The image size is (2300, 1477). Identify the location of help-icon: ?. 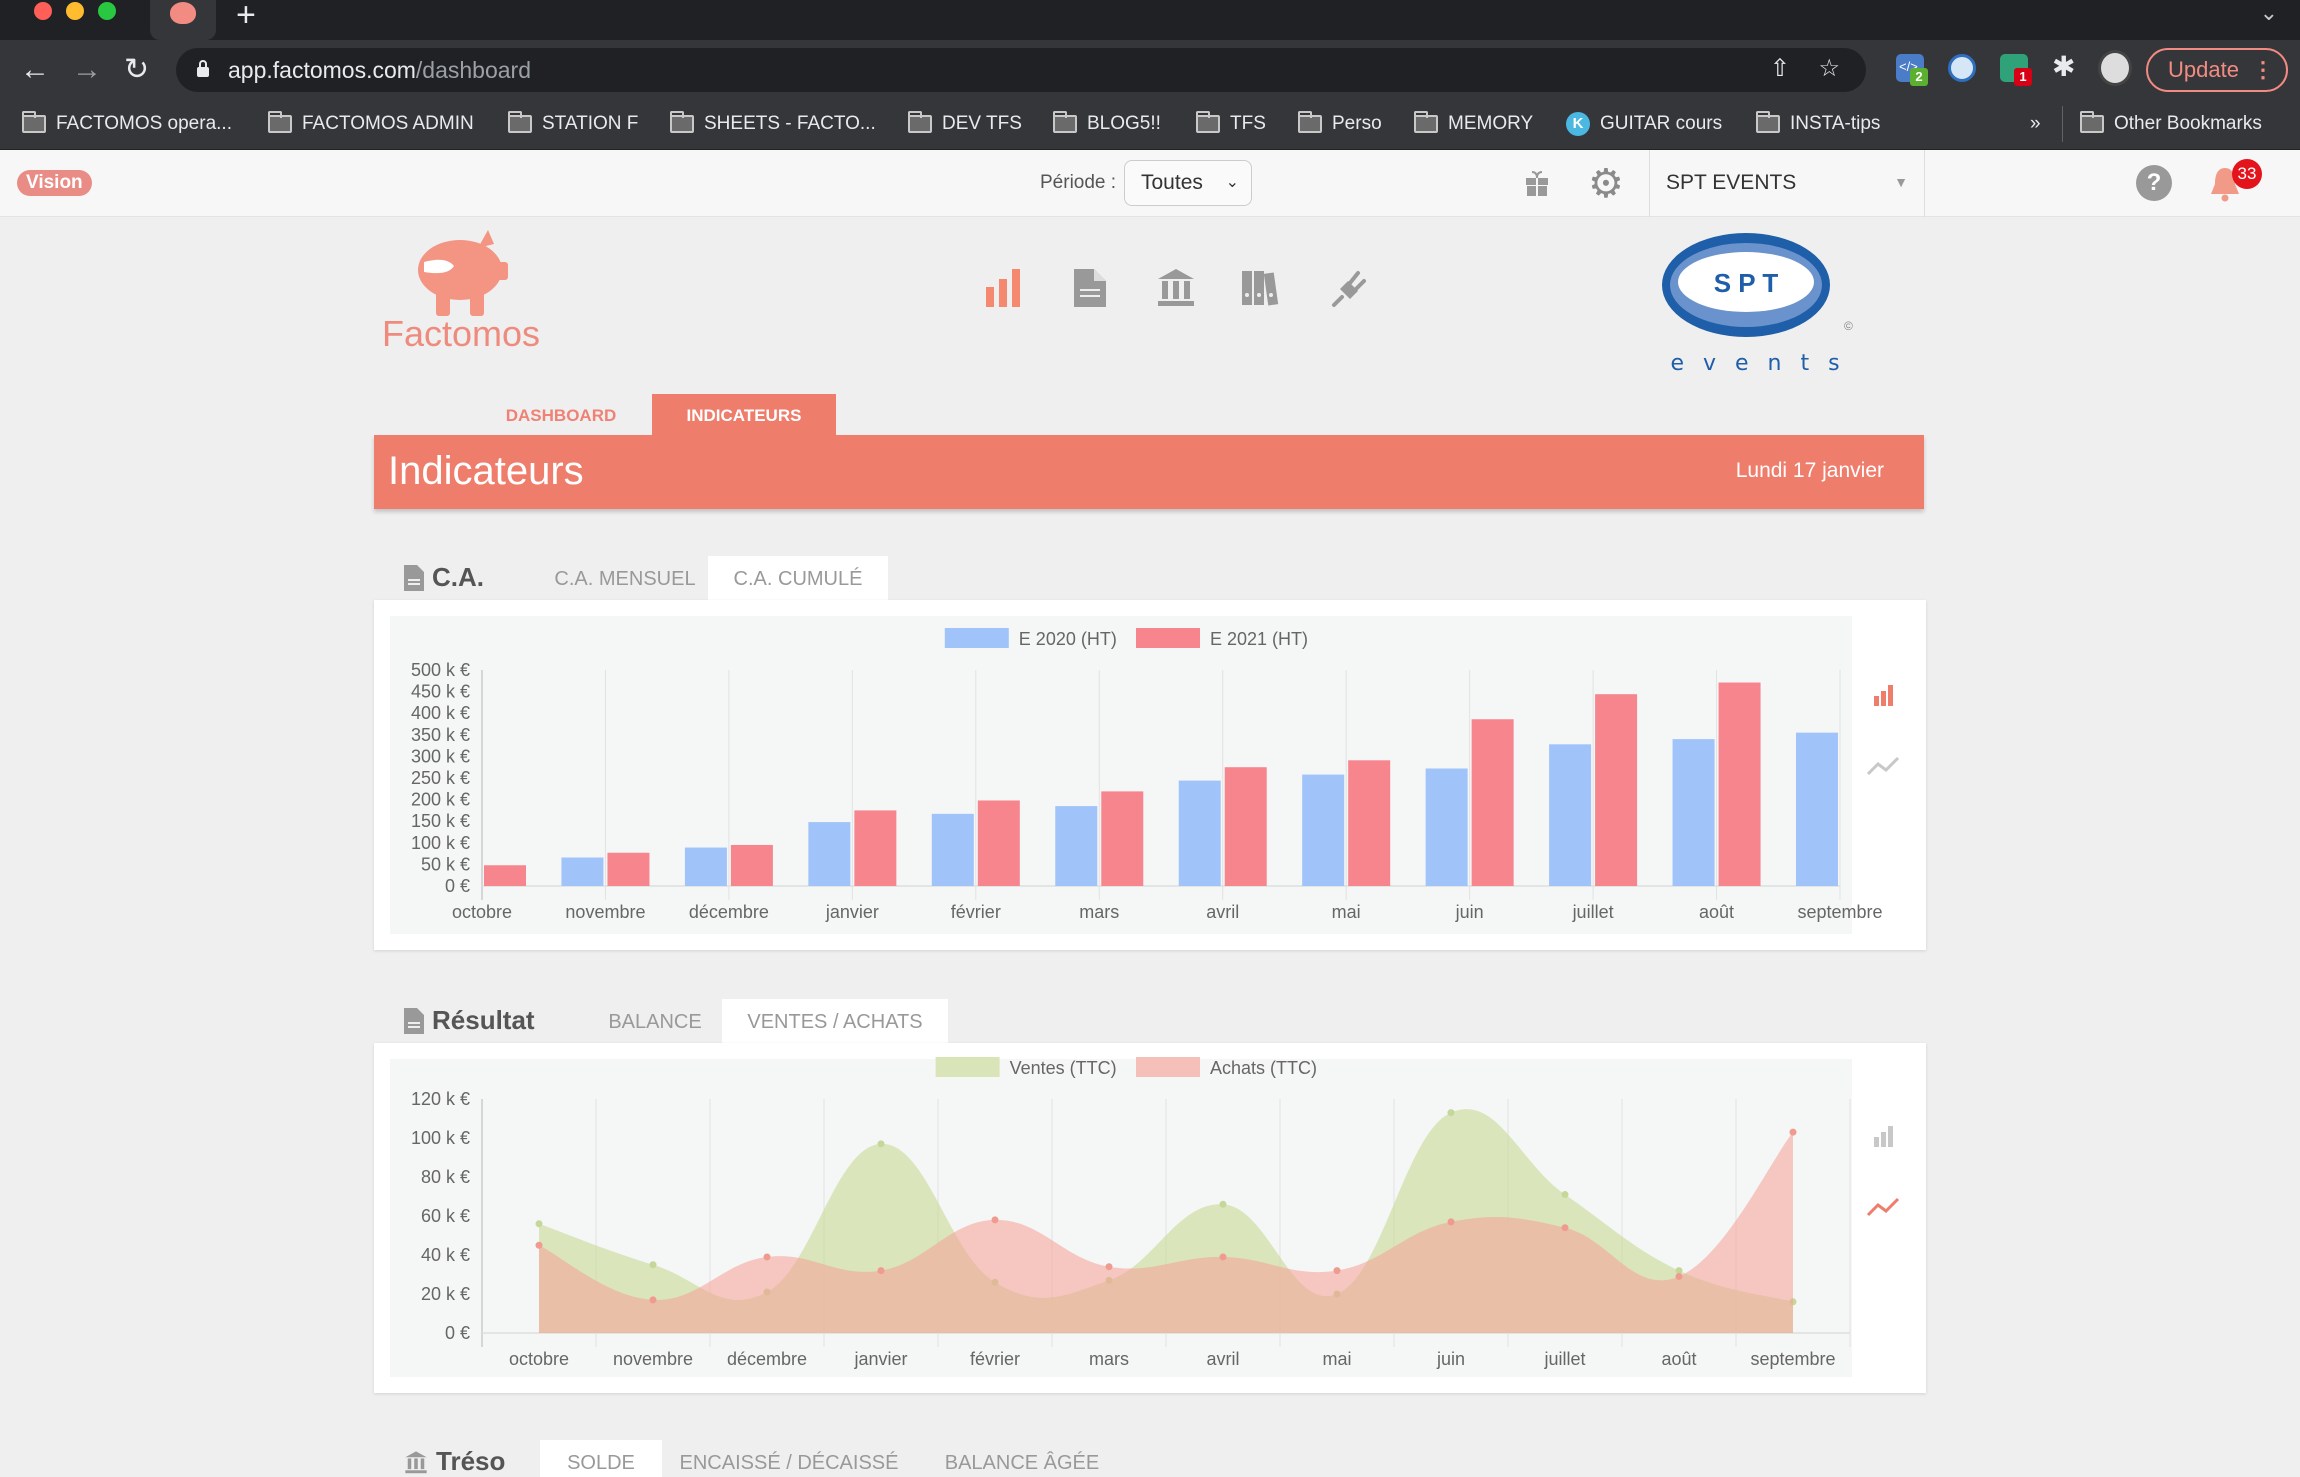
(2154, 183).